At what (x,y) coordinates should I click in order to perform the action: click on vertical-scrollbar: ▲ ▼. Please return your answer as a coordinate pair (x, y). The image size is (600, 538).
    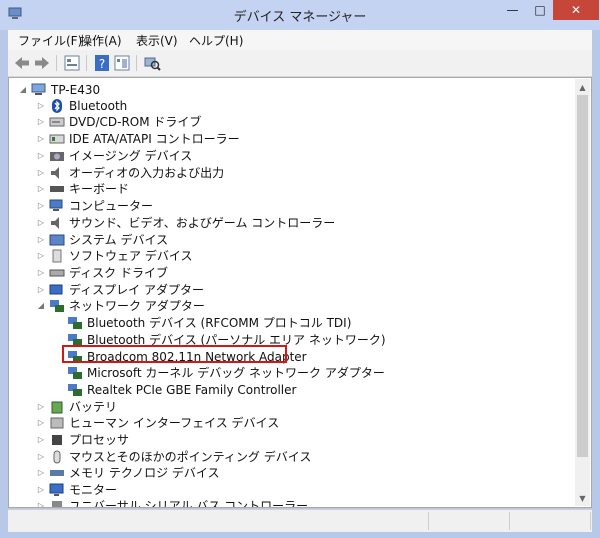
    Looking at the image, I should click on (582, 292).